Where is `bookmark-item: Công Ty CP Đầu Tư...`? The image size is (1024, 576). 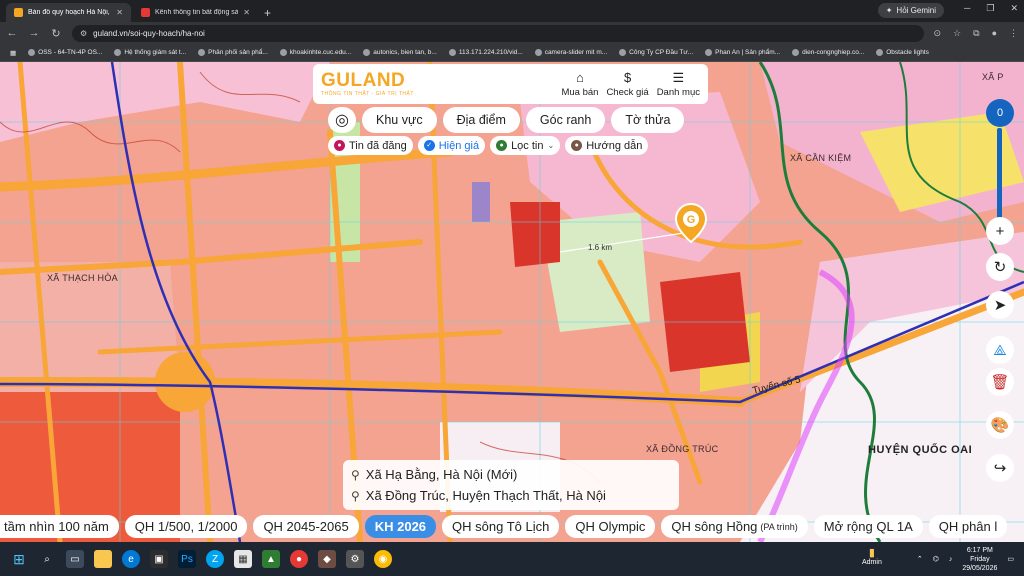 bookmark-item: Công Ty CP Đầu Tư... is located at coordinates (656, 52).